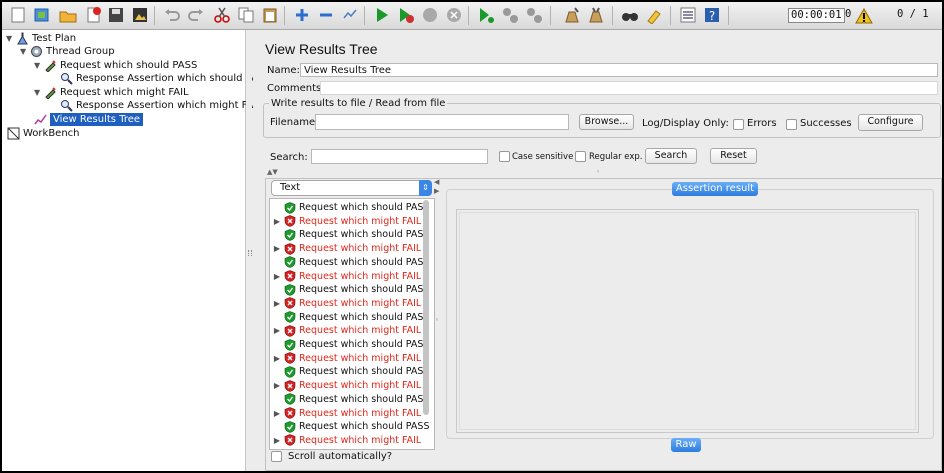 The height and width of the screenshot is (473, 944). What do you see at coordinates (160, 105) in the screenshot?
I see `tree-node-assertion-fail: Response Assertion which might FAIL` at bounding box center [160, 105].